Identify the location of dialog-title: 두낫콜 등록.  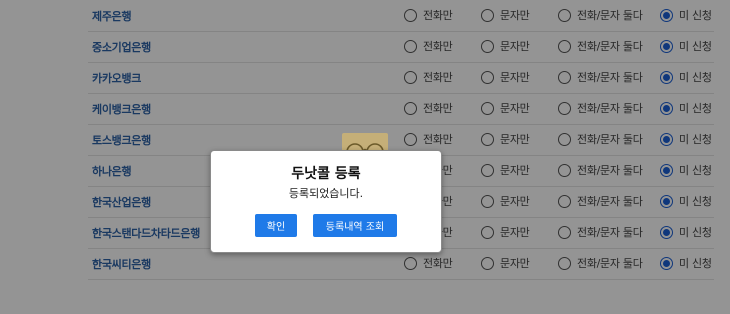
(326, 174).